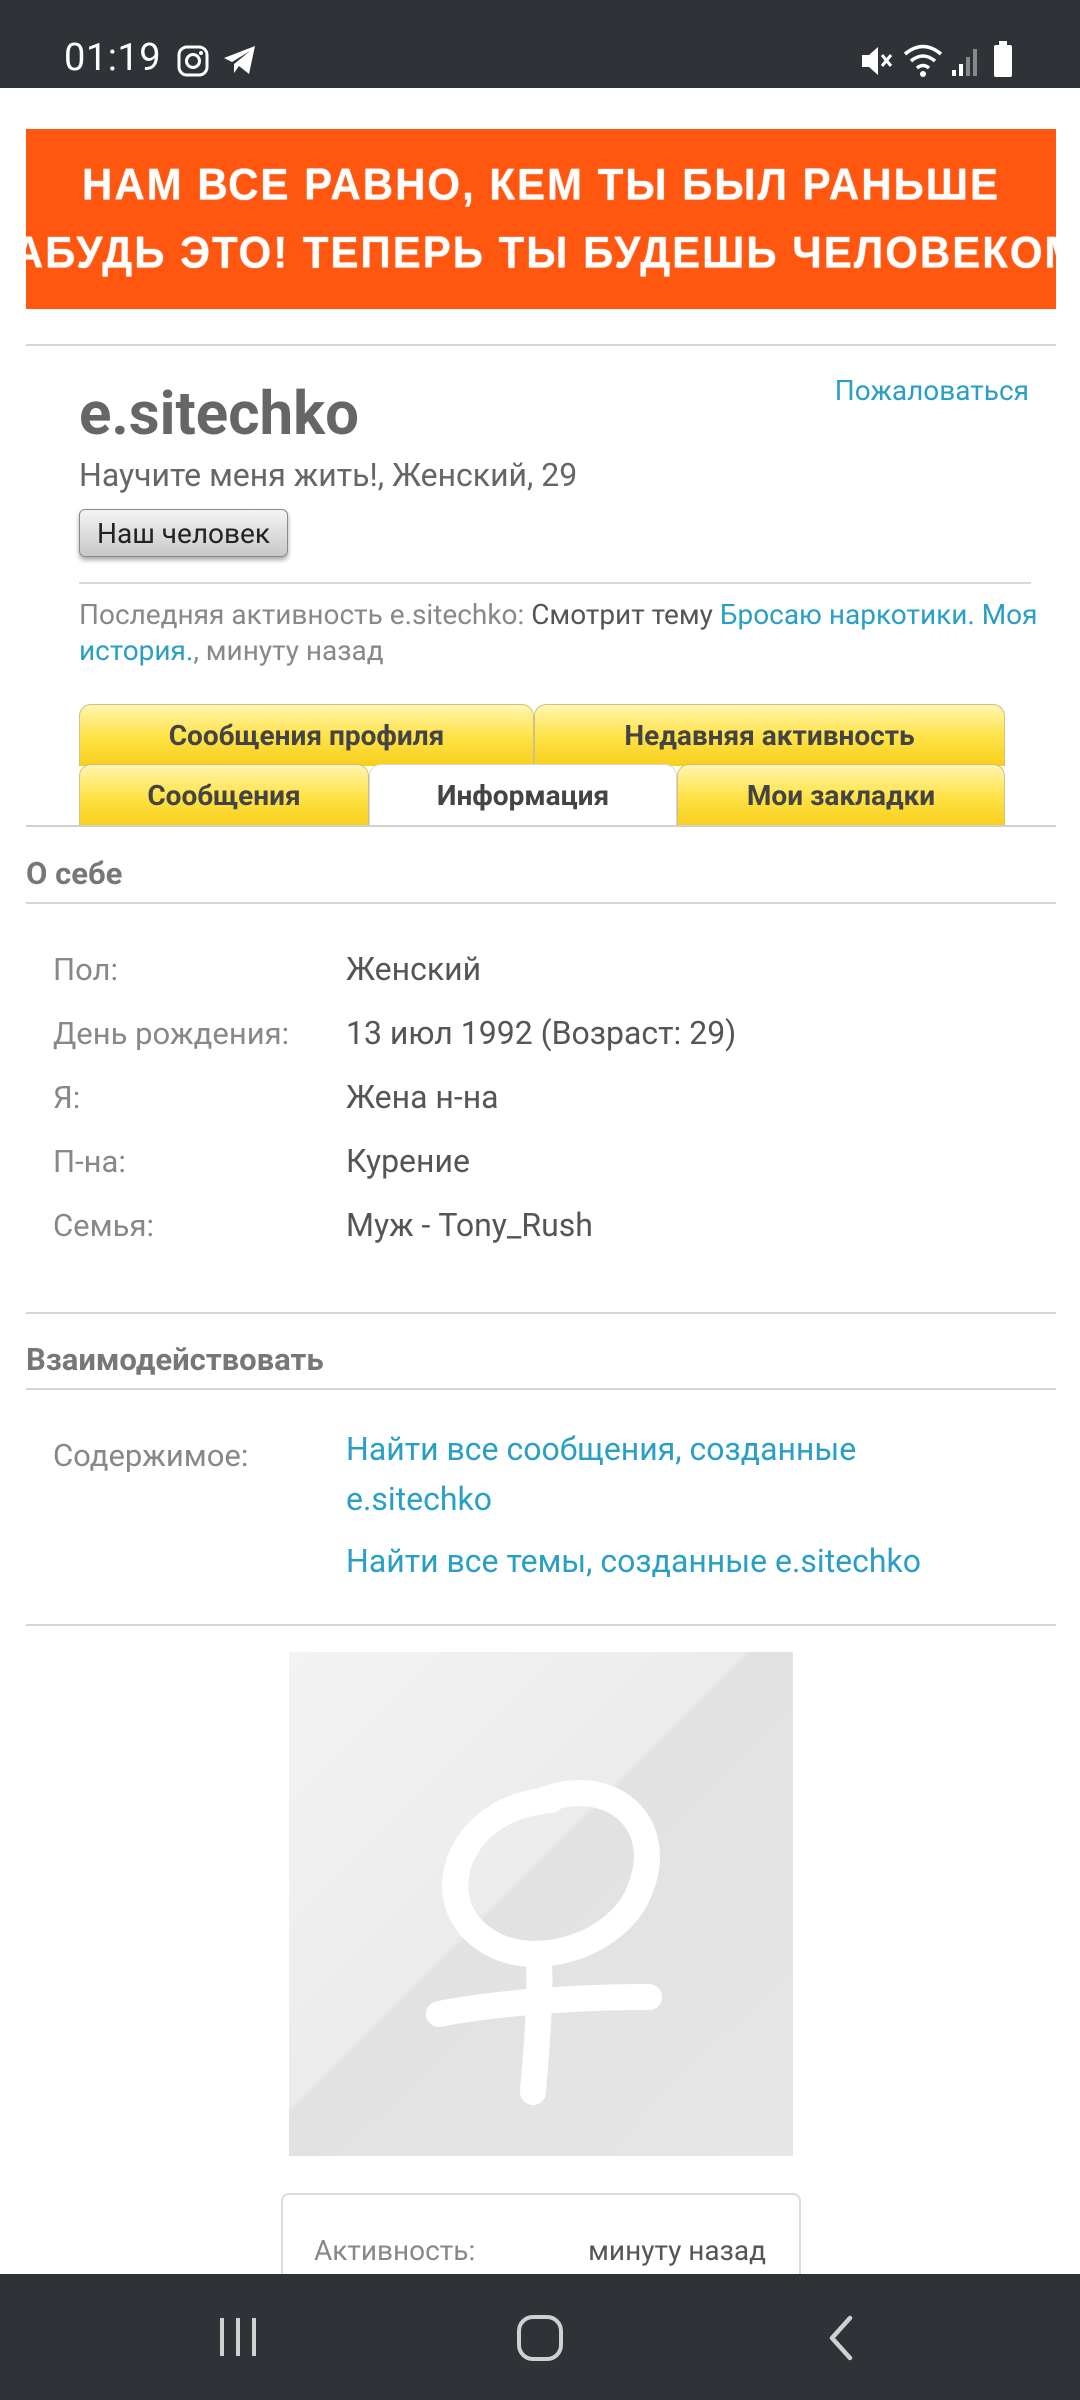 This screenshot has width=1080, height=2400. Describe the element at coordinates (183, 533) in the screenshot. I see `user-title-badge: Наш человек` at that location.